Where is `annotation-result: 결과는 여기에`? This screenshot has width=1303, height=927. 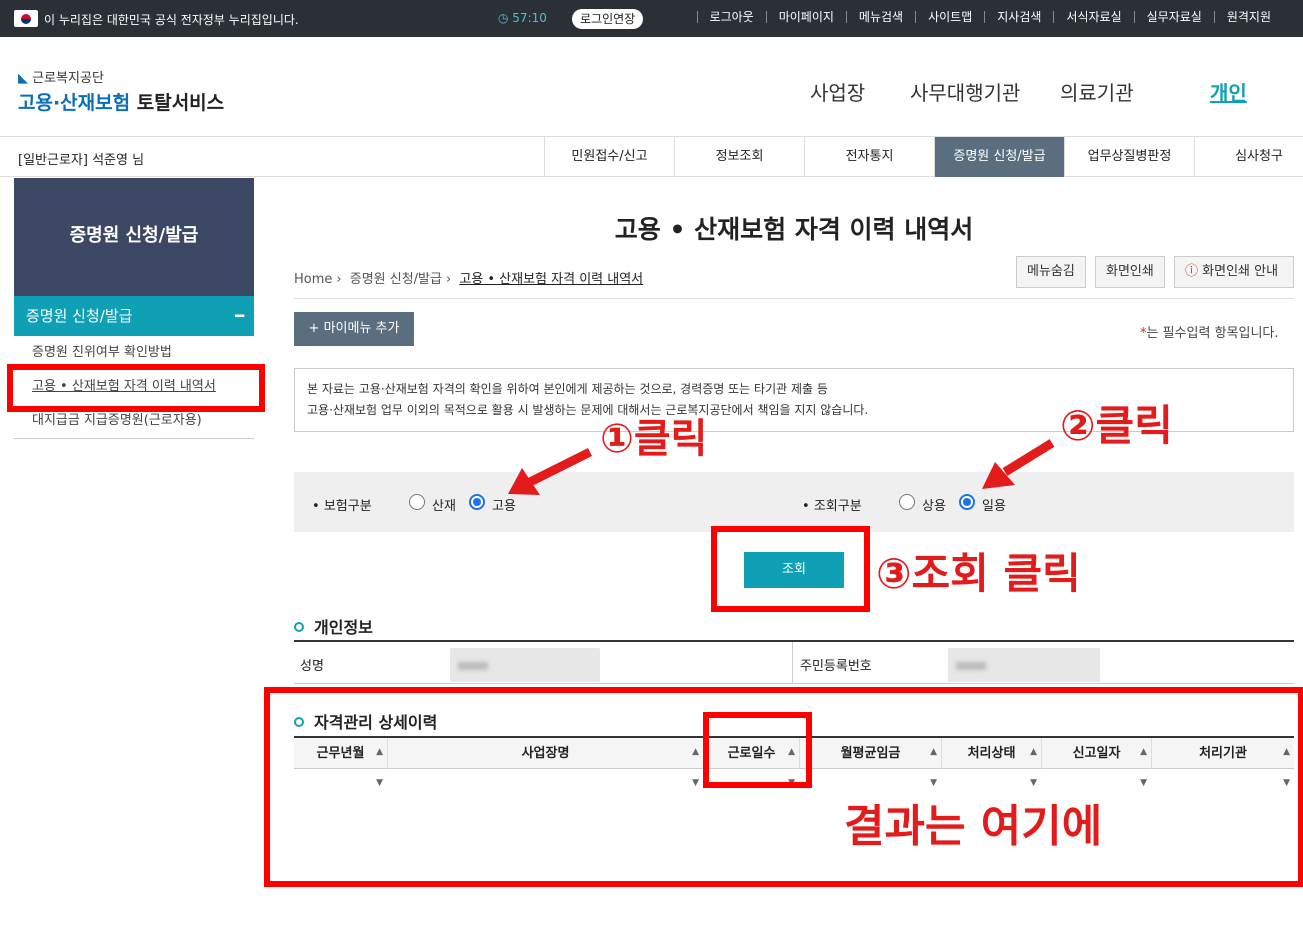 annotation-result: 결과는 여기에 is located at coordinates (973, 826).